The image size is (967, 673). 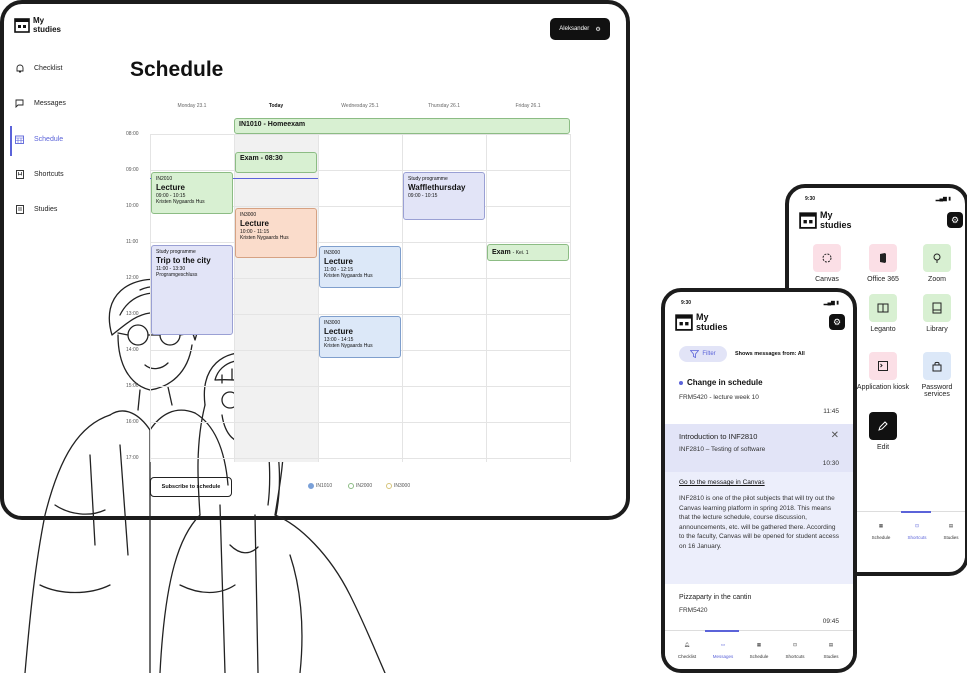 I want to click on app-zoom: Zoom, so click(x=937, y=263).